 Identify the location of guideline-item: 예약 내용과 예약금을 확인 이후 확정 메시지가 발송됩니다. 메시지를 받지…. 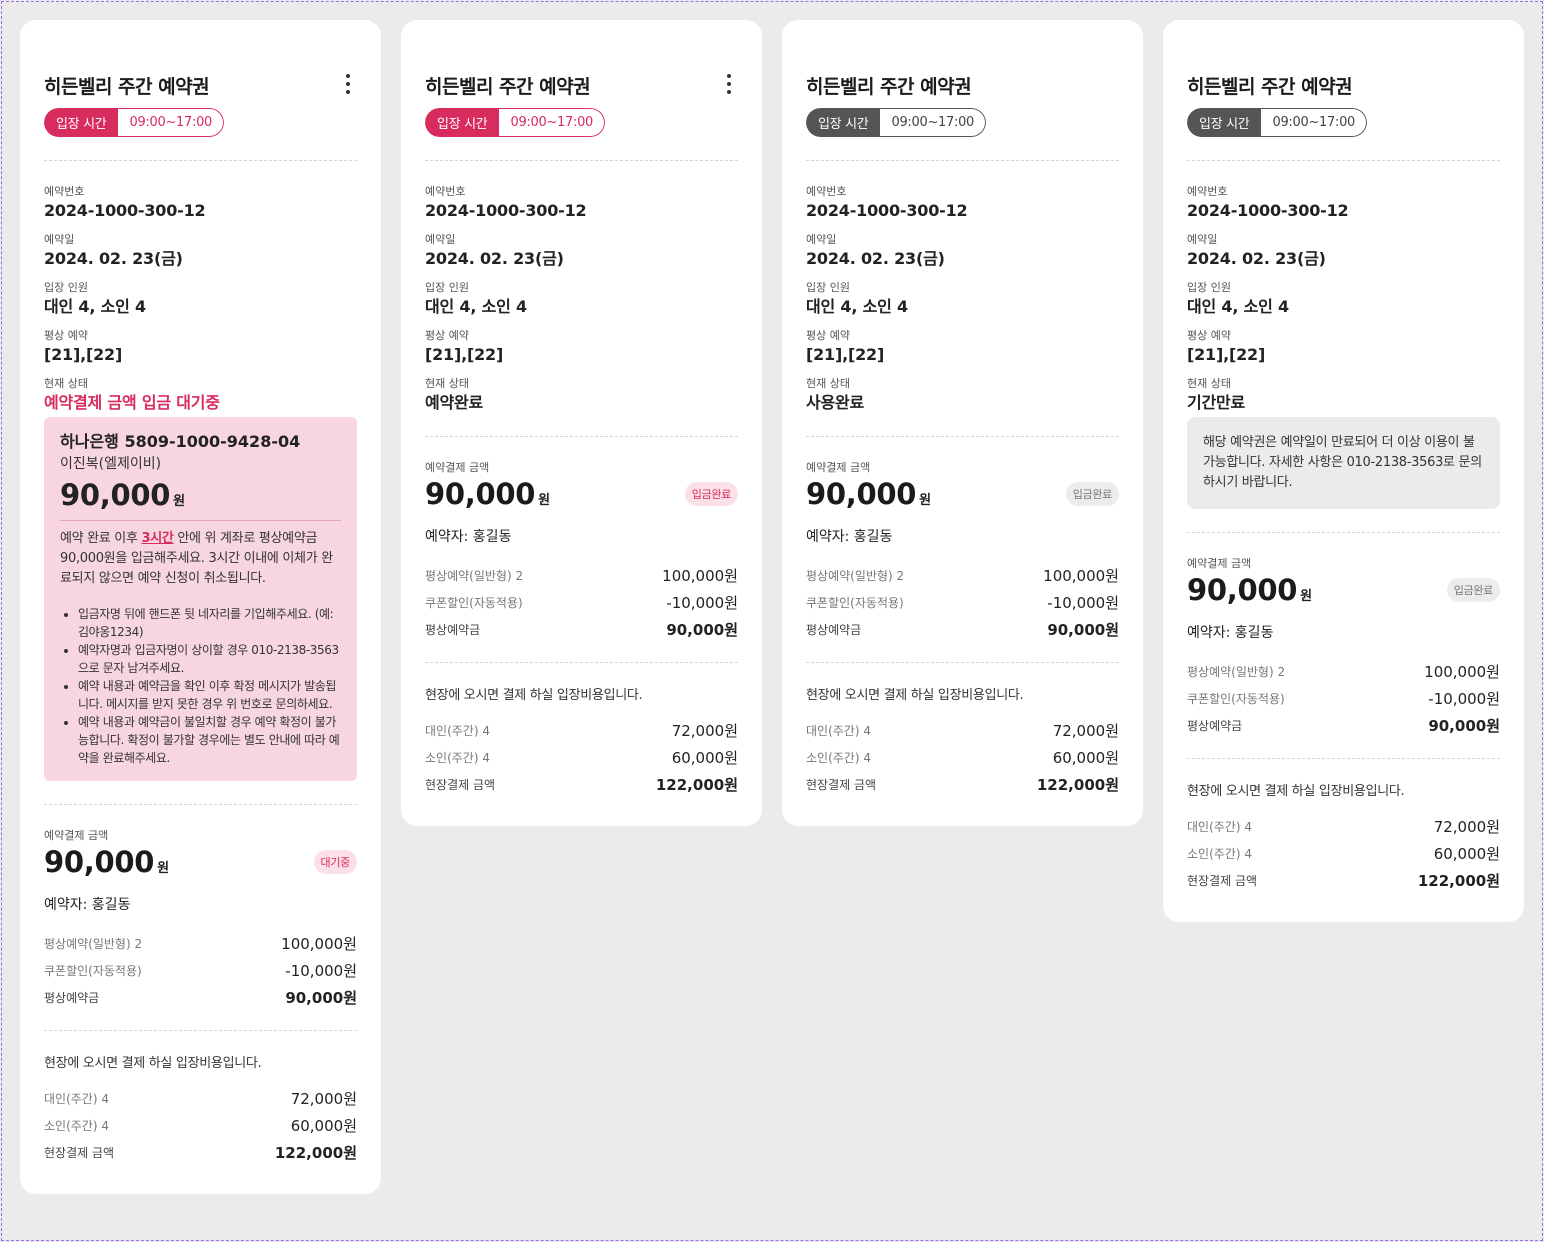
(209, 695).